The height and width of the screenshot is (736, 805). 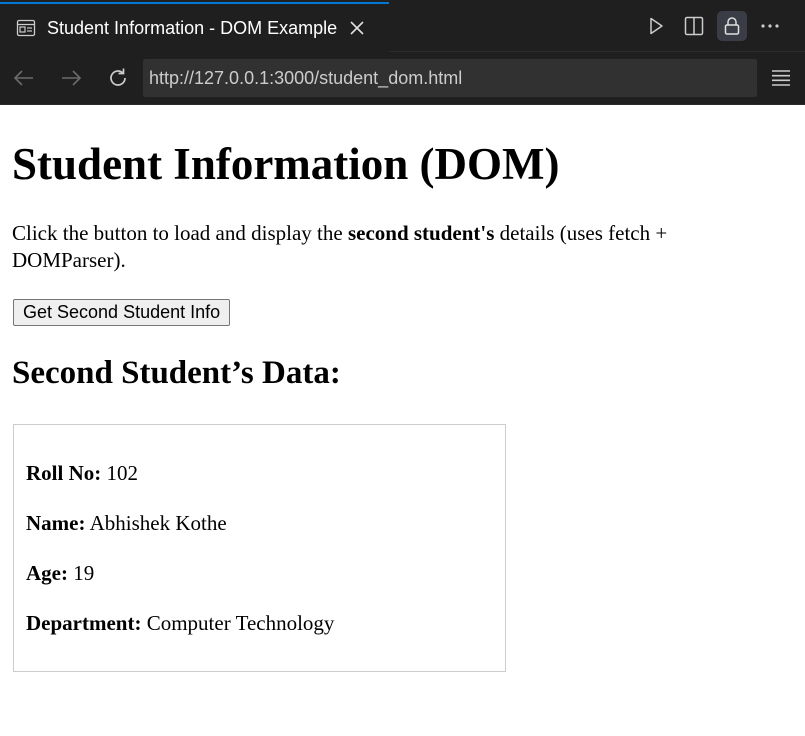 I want to click on lock-icon, so click(x=732, y=26).